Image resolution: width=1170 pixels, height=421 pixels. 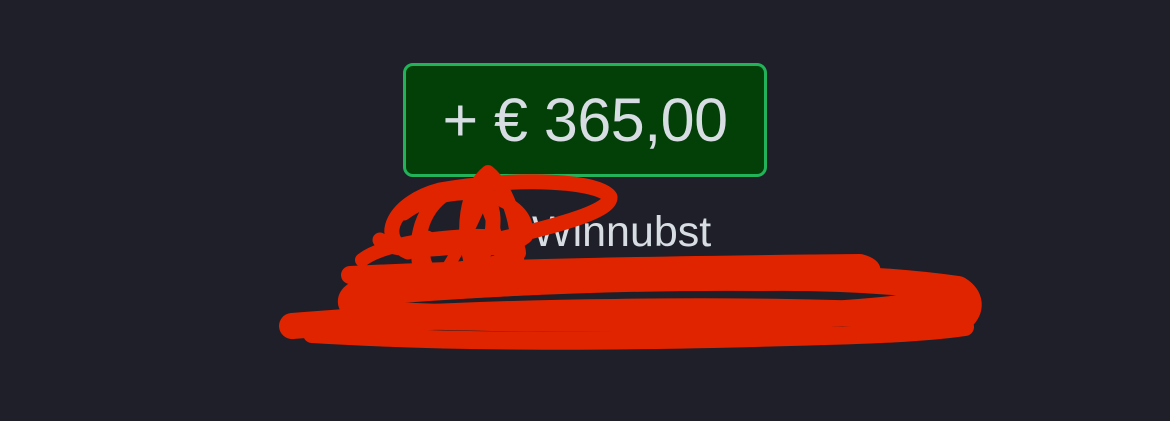 What do you see at coordinates (745, 313) in the screenshot?
I see `transaction-time-visible: 8:37` at bounding box center [745, 313].